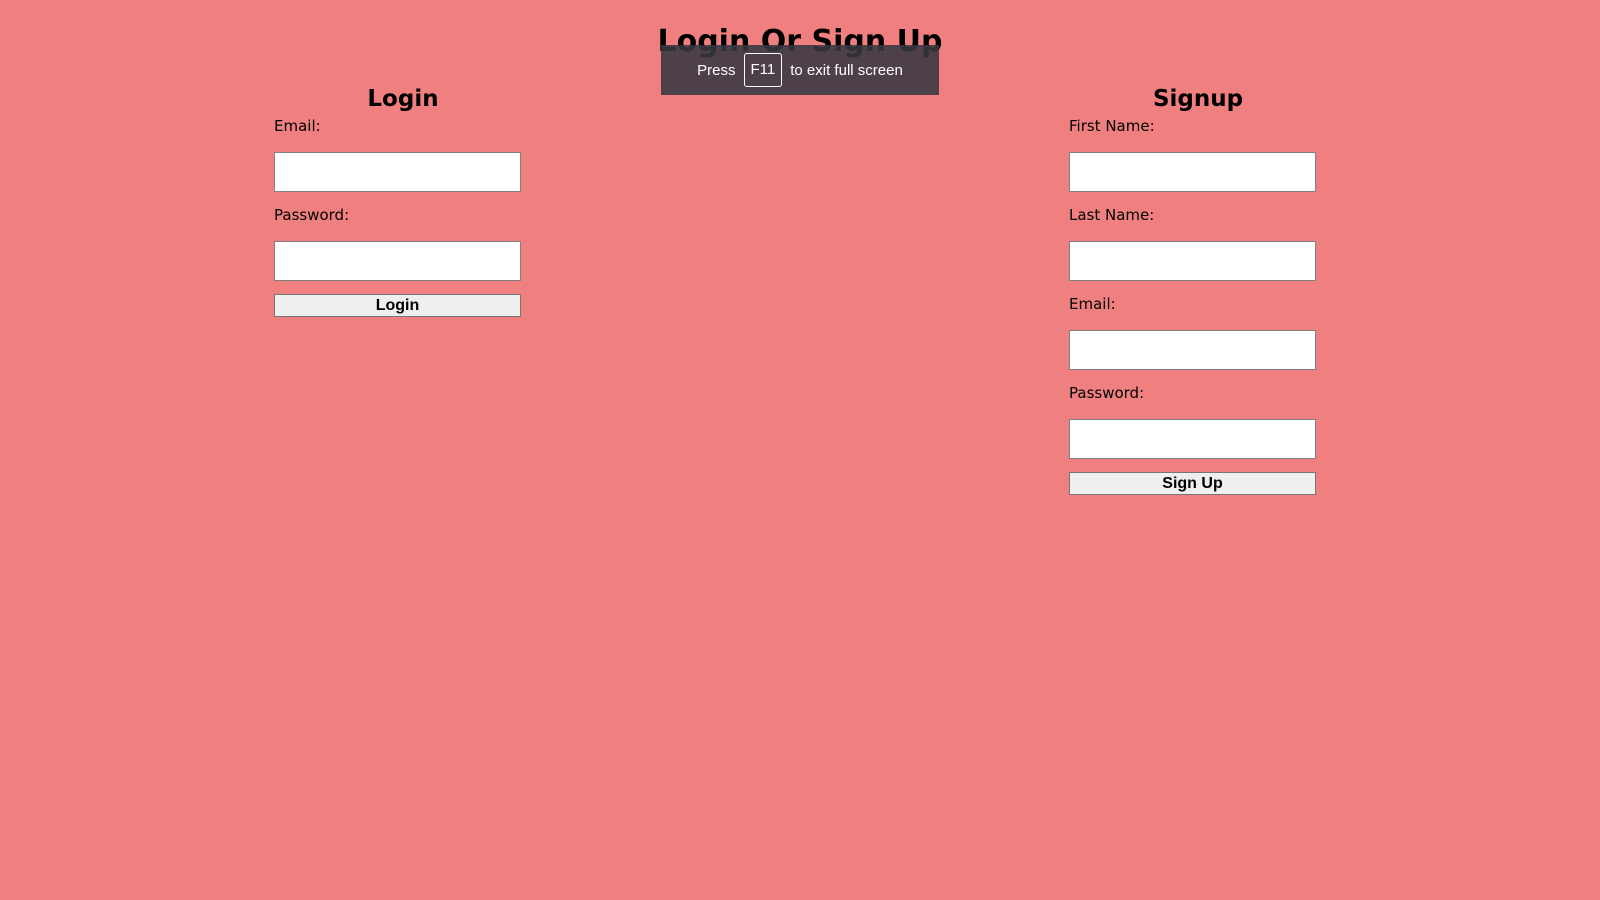  What do you see at coordinates (312, 215) in the screenshot?
I see `login-password-label: Password:` at bounding box center [312, 215].